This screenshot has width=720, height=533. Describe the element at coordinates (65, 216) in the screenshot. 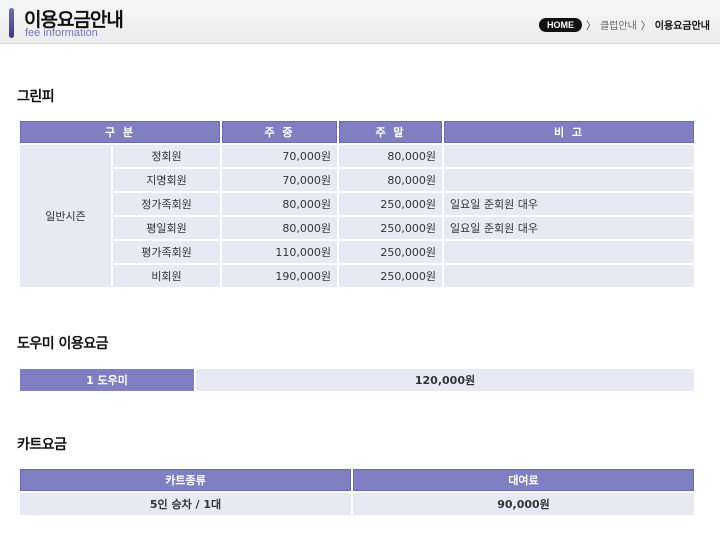

I see `season-label: 일반시즌` at that location.